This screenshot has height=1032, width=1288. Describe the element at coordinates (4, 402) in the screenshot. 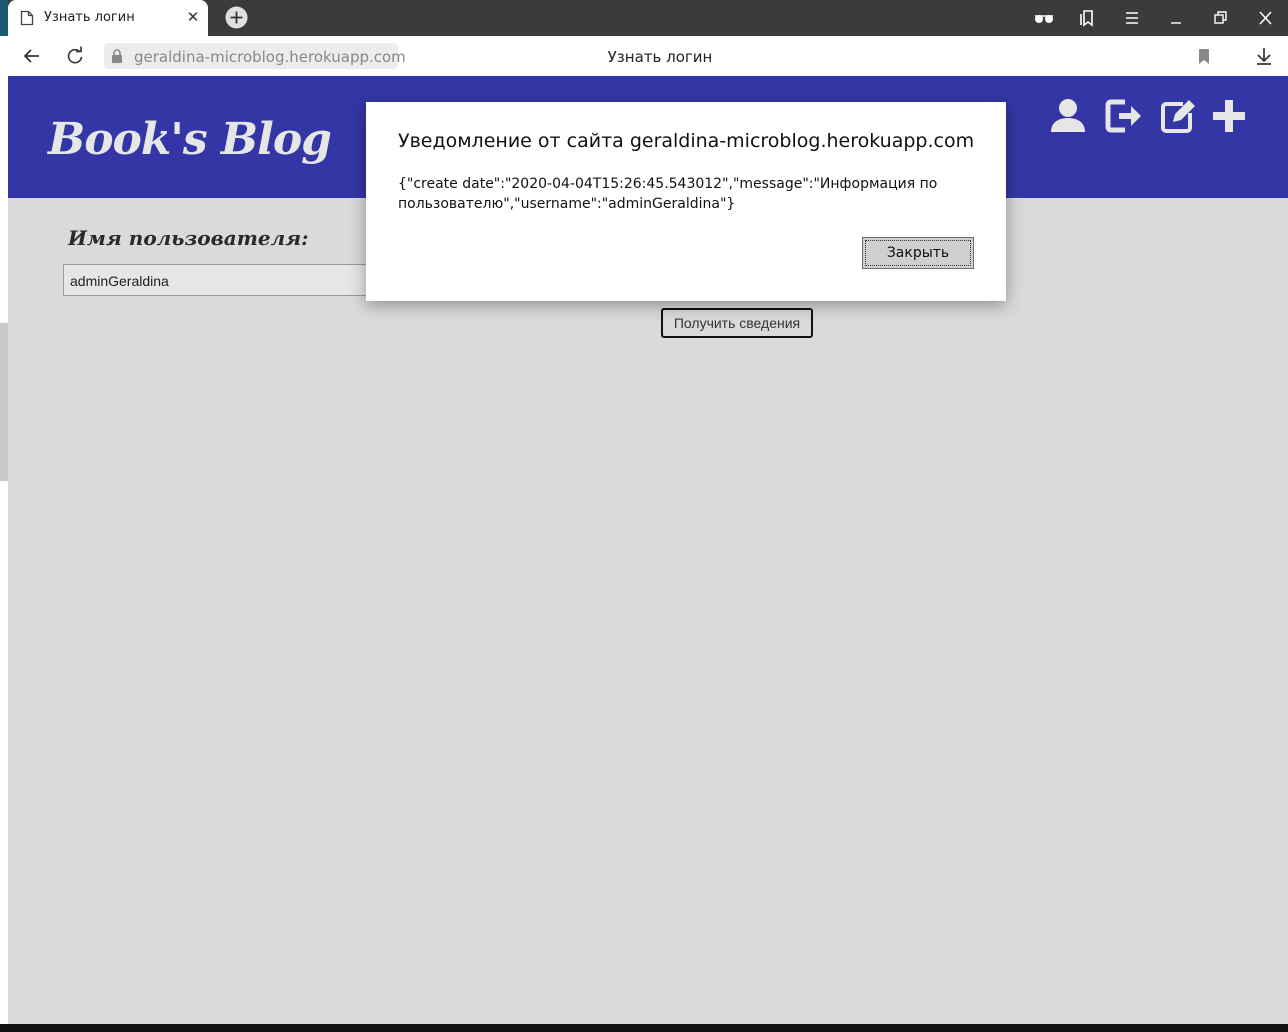

I see `side-scrollbar` at that location.